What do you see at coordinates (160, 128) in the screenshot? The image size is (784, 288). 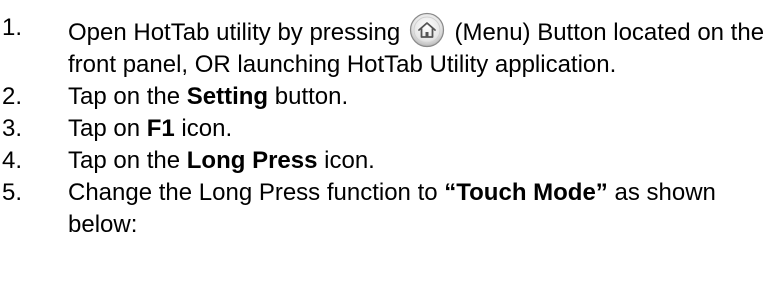 I see `f1-label: F1` at bounding box center [160, 128].